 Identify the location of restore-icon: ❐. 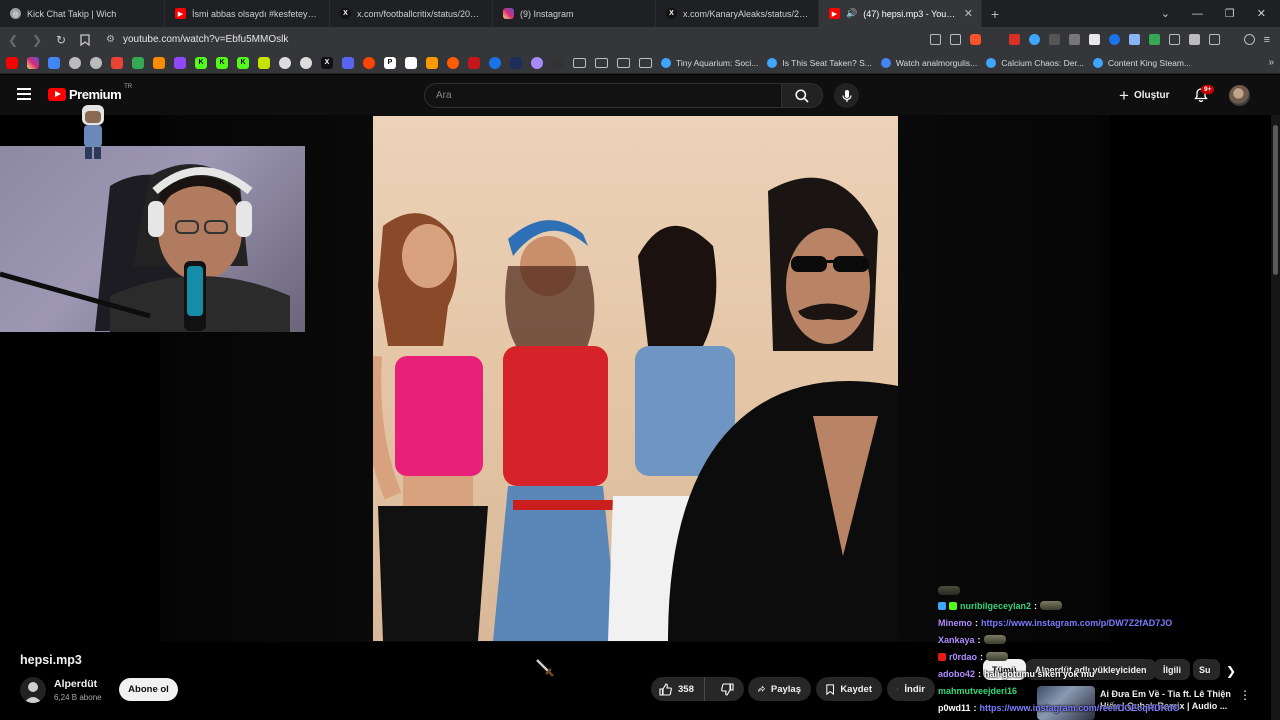
(1230, 13).